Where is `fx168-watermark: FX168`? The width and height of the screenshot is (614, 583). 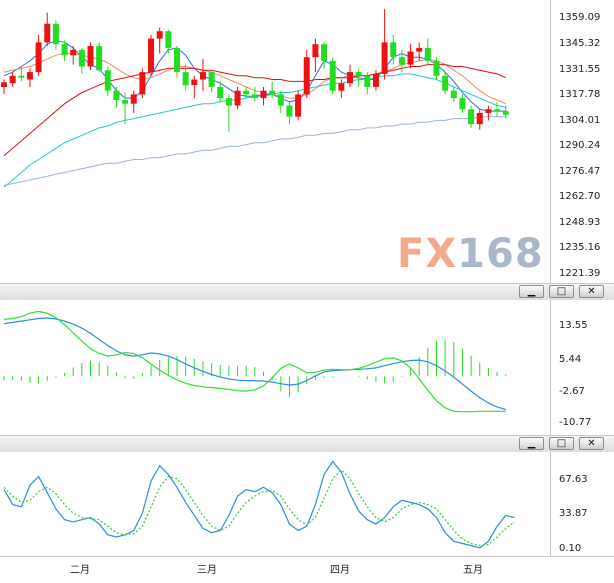
fx168-watermark: FX168 is located at coordinates (470, 254).